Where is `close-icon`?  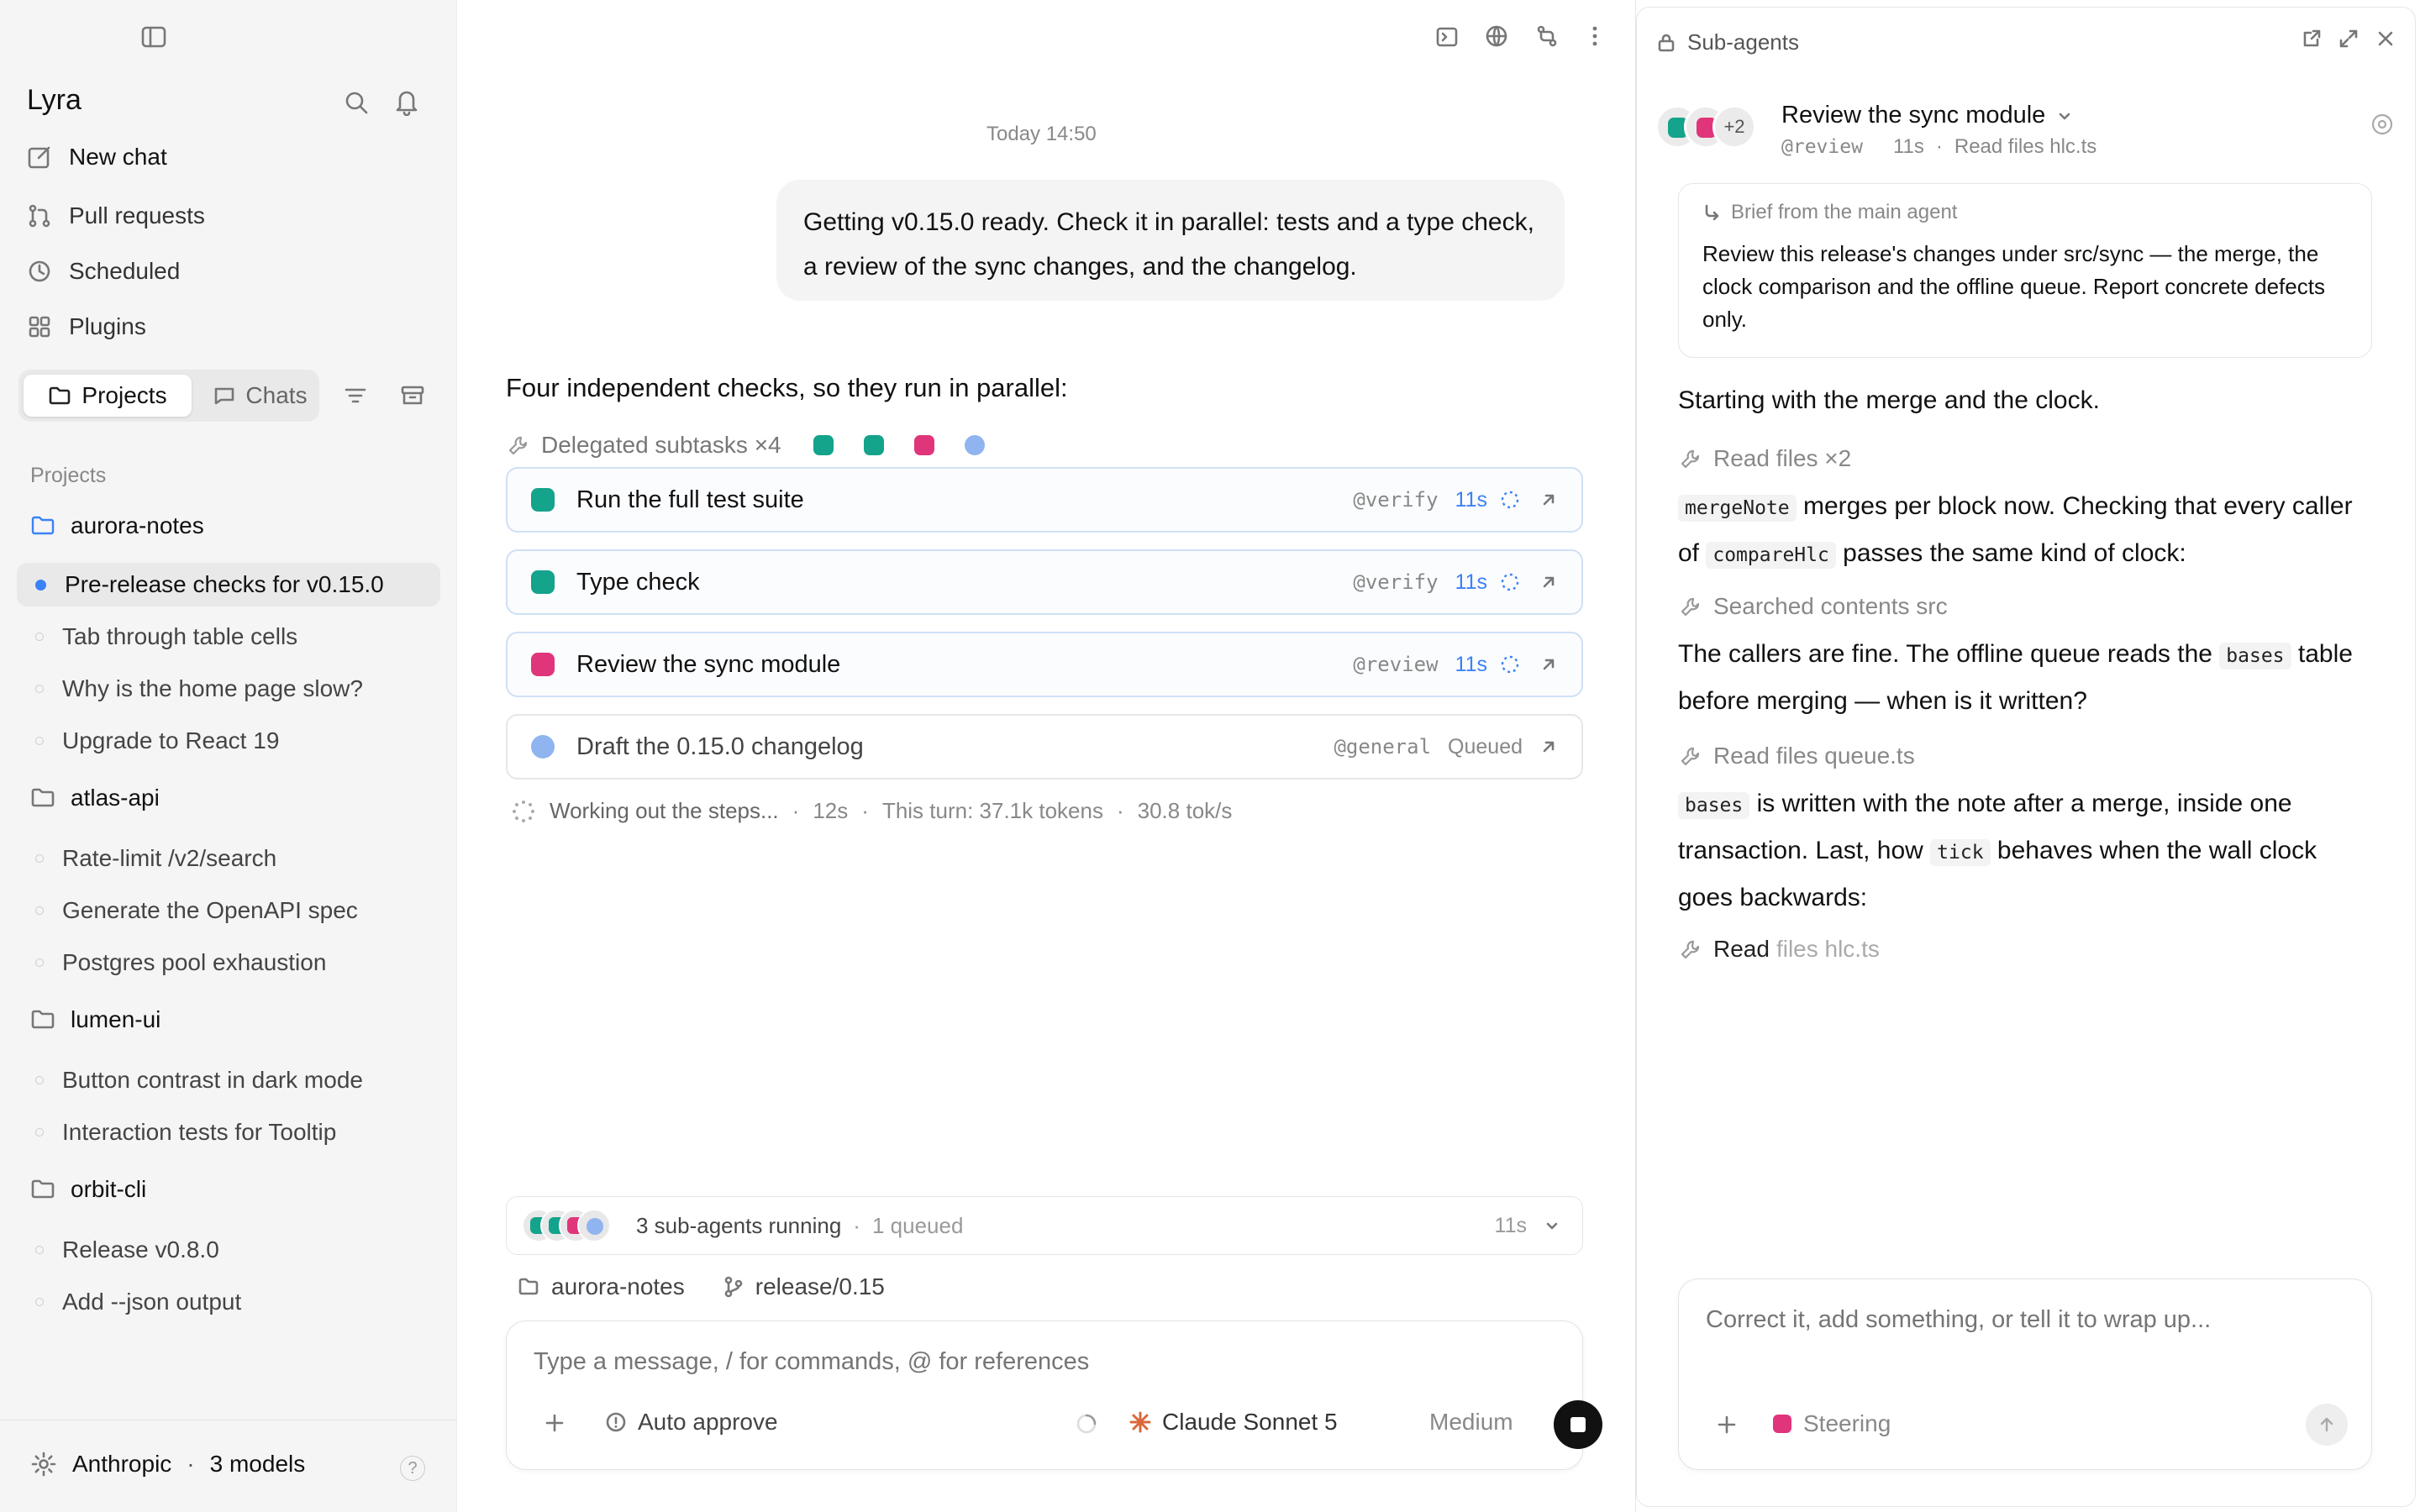 close-icon is located at coordinates (2386, 39).